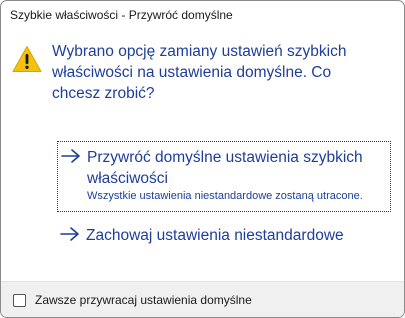  What do you see at coordinates (27, 59) in the screenshot?
I see `warning-icon` at bounding box center [27, 59].